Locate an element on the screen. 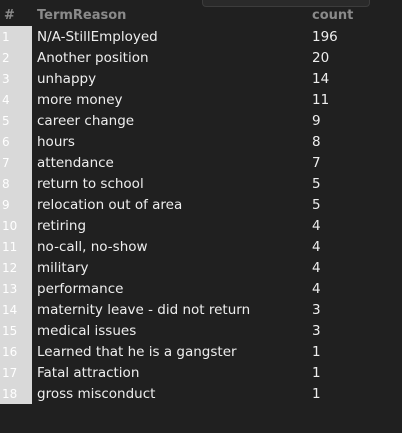 This screenshot has width=402, height=433. table-row: 11 no-call, no-show 4 is located at coordinates (201, 246).